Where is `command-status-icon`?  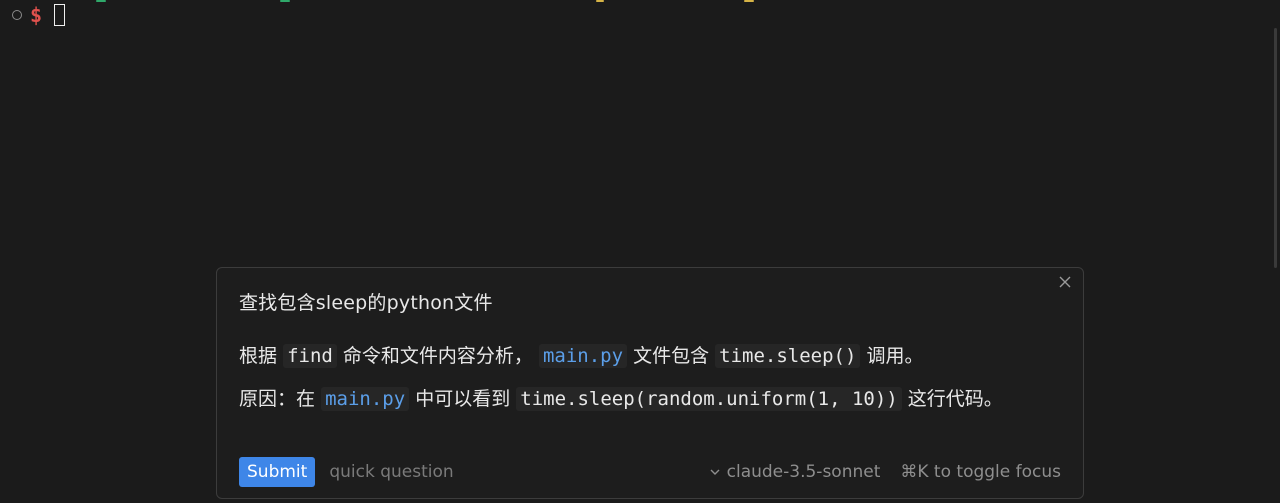
command-status-icon is located at coordinates (17, 15).